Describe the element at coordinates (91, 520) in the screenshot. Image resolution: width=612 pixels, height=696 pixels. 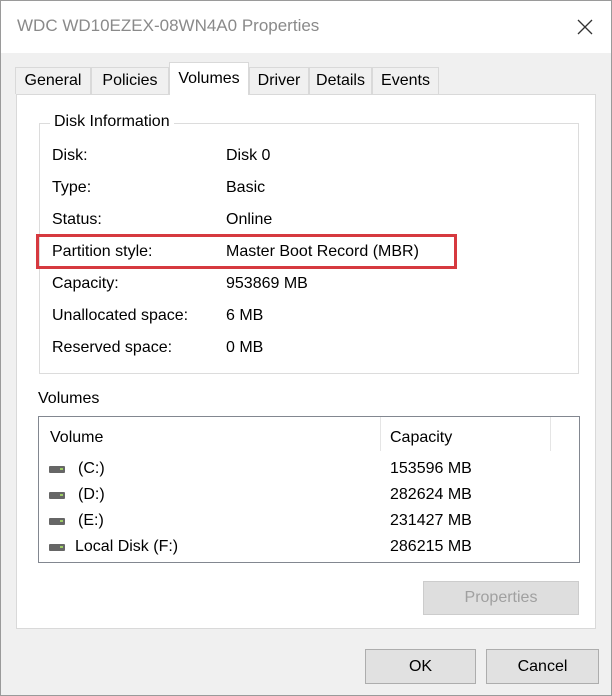
I see `volume-name: (E:)` at that location.